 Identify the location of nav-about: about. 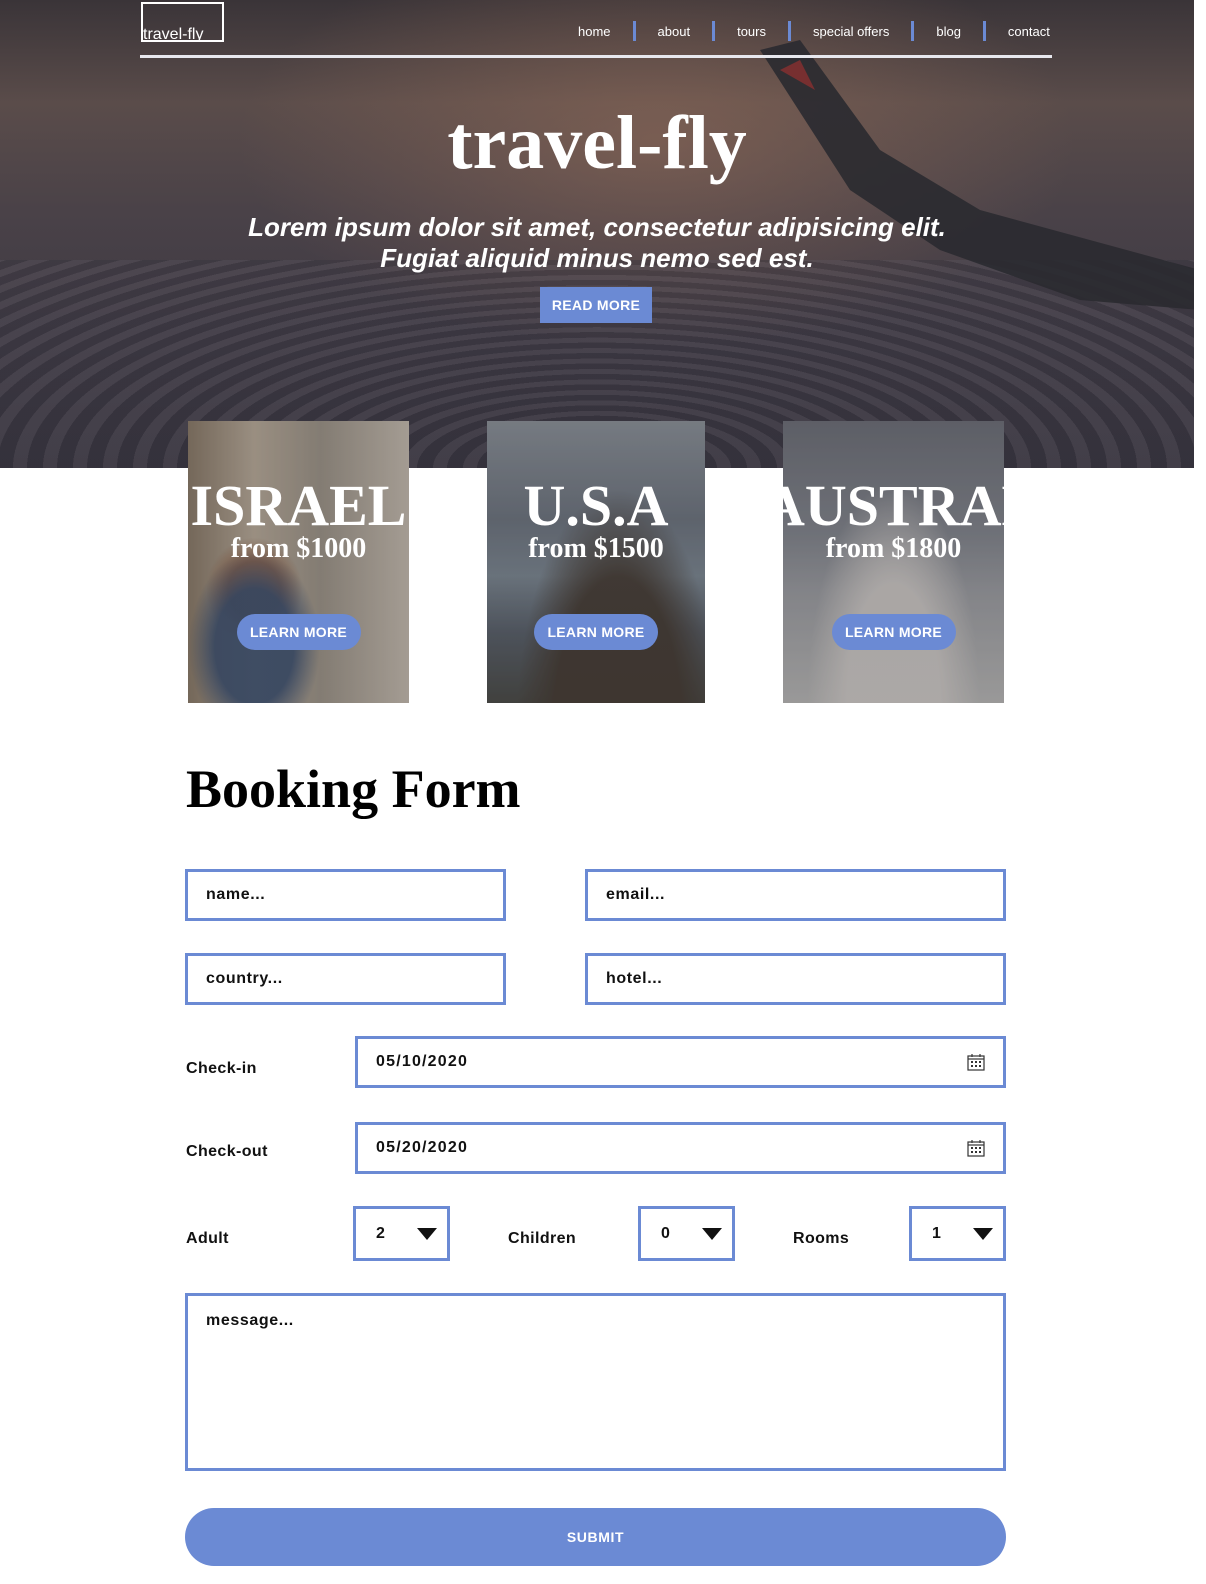
(674, 31).